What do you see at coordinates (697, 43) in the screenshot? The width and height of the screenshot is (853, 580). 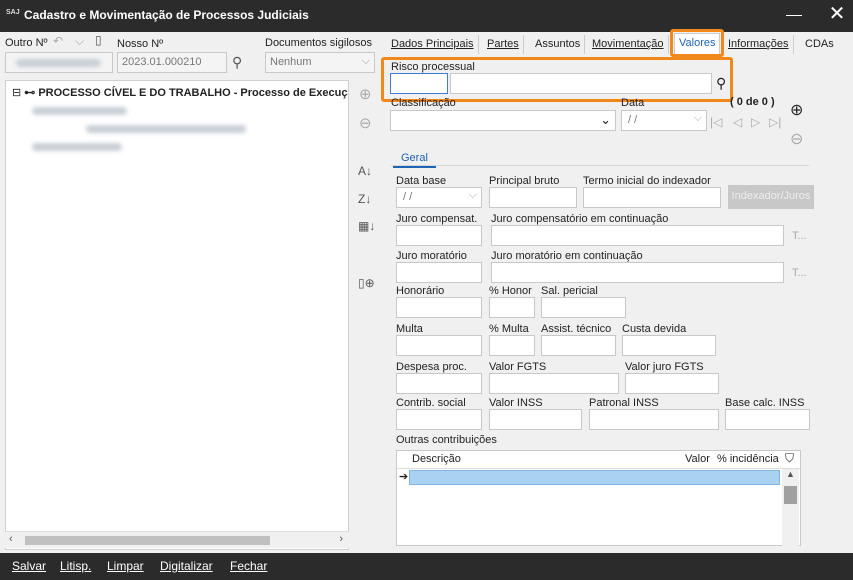 I see `valores-tab-highlight` at bounding box center [697, 43].